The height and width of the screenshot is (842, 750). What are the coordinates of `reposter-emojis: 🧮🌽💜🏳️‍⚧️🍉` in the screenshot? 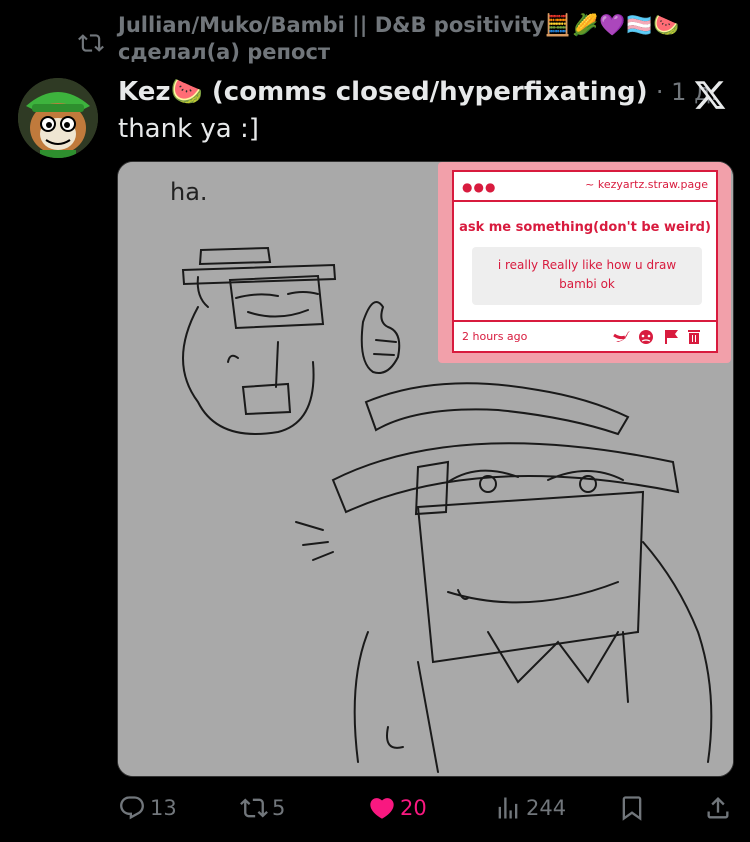 It's located at (612, 25).